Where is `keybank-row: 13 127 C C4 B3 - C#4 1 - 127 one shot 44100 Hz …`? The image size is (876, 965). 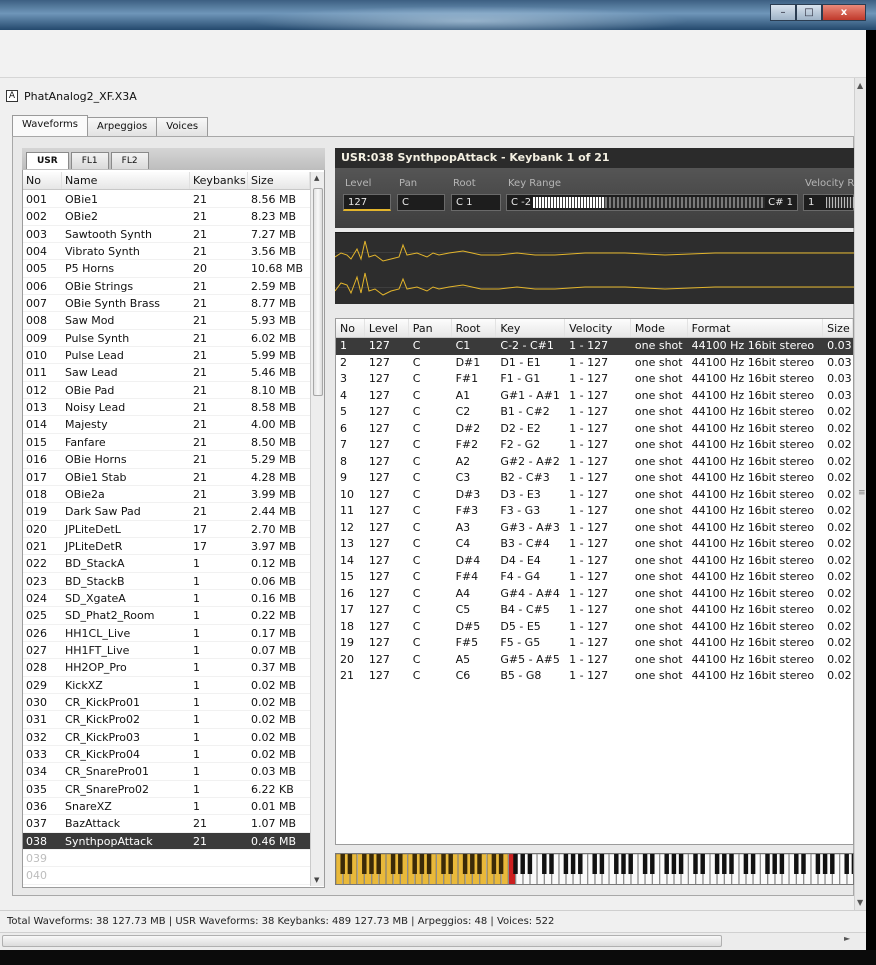 keybank-row: 13 127 C C4 B3 - C#4 1 - 127 one shot 44100 Hz … is located at coordinates (594, 544).